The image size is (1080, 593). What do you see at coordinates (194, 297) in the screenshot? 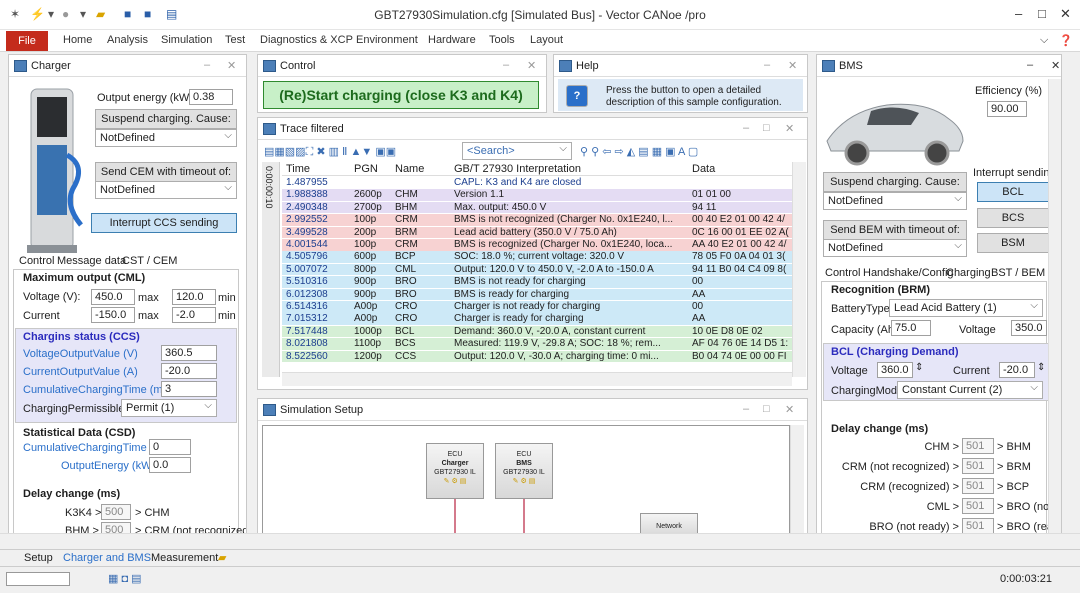
I see `voltage-min-field: 120.0` at bounding box center [194, 297].